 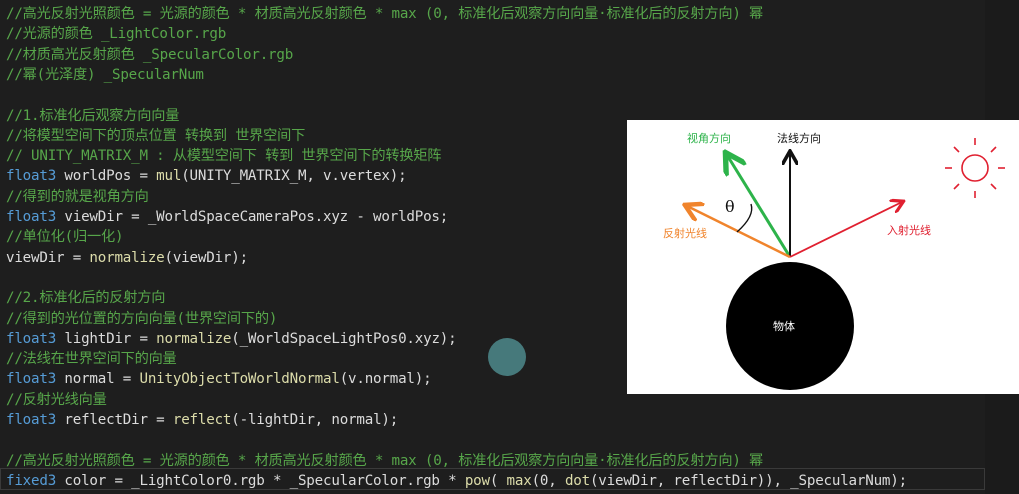 I want to click on code-line: //1.标准化后观察方向向量, so click(x=92, y=116).